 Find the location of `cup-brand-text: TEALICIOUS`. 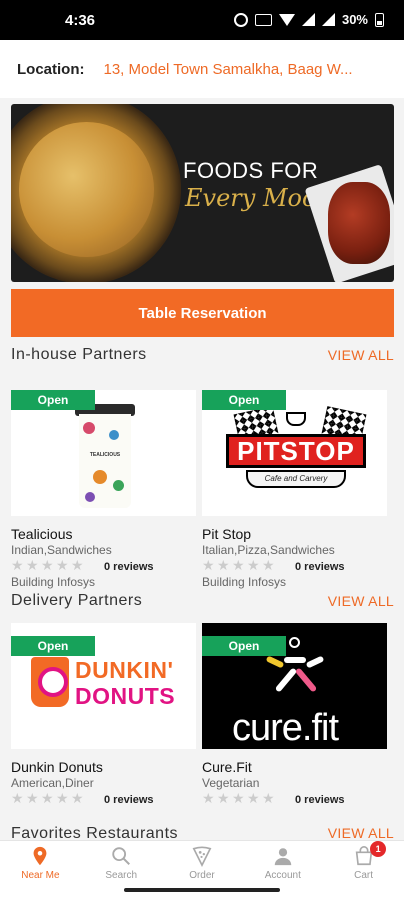

cup-brand-text: TEALICIOUS is located at coordinates (105, 455).